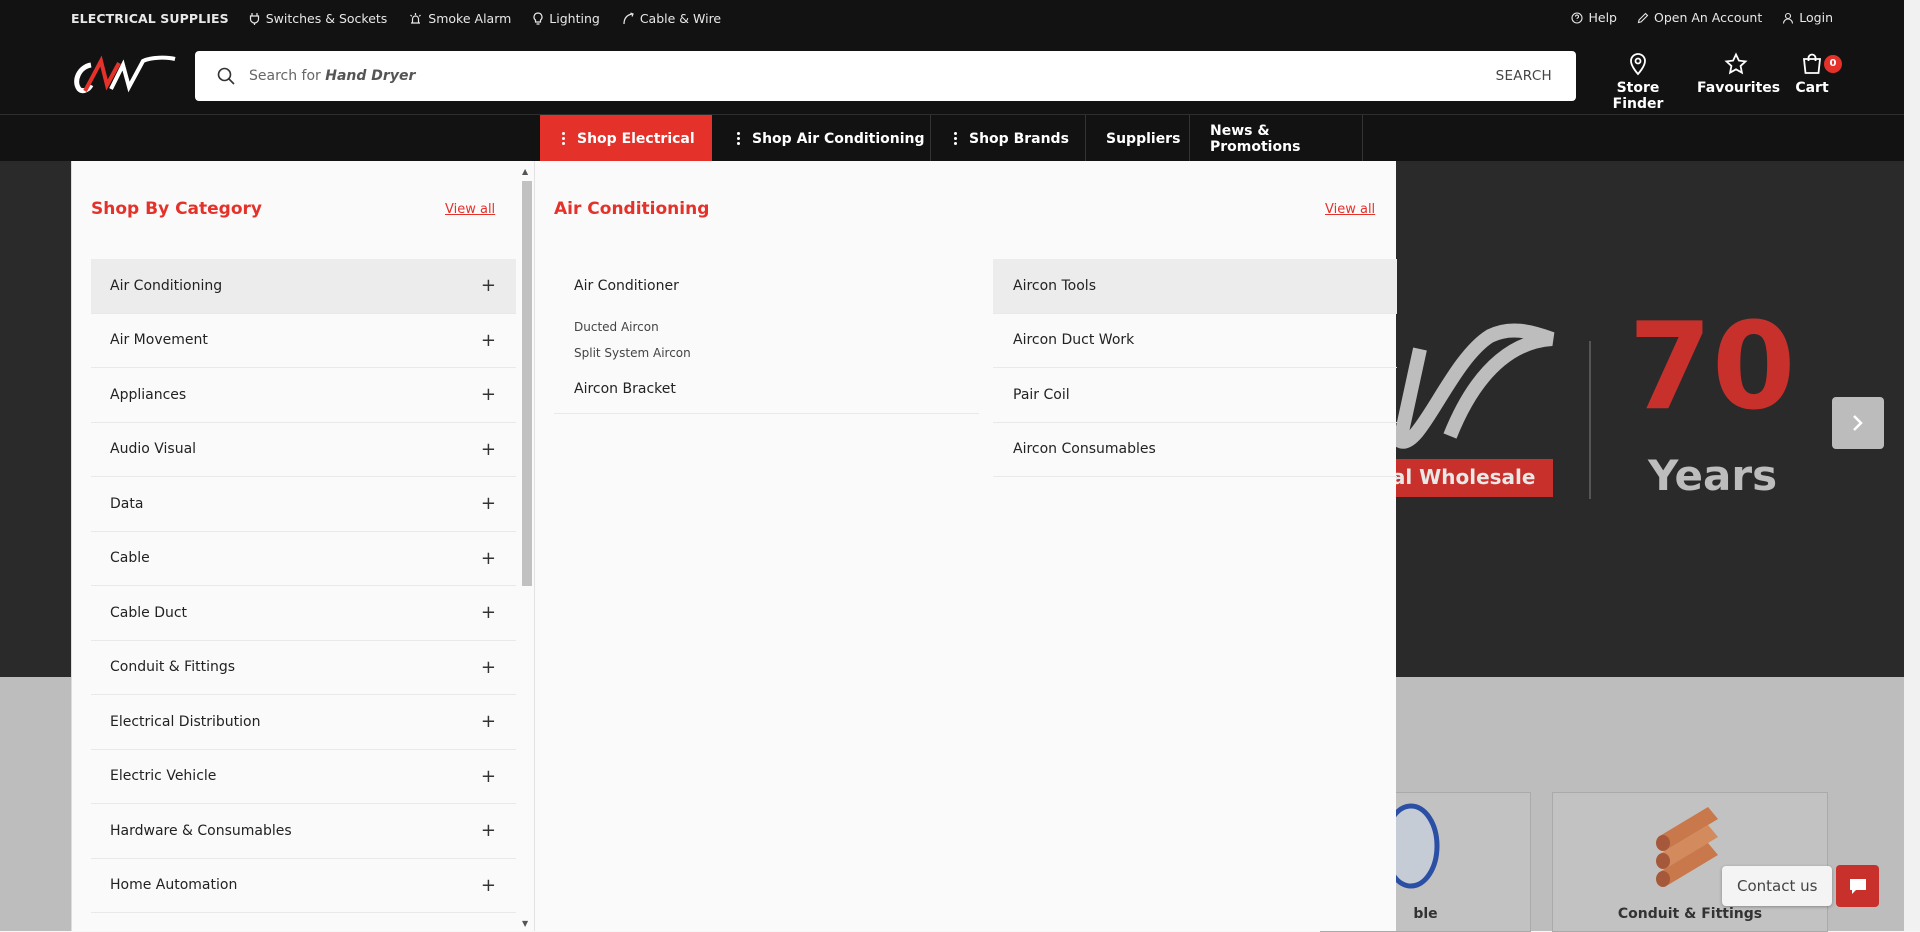  I want to click on nav-shop-electrical: Shop Electrical, so click(626, 138).